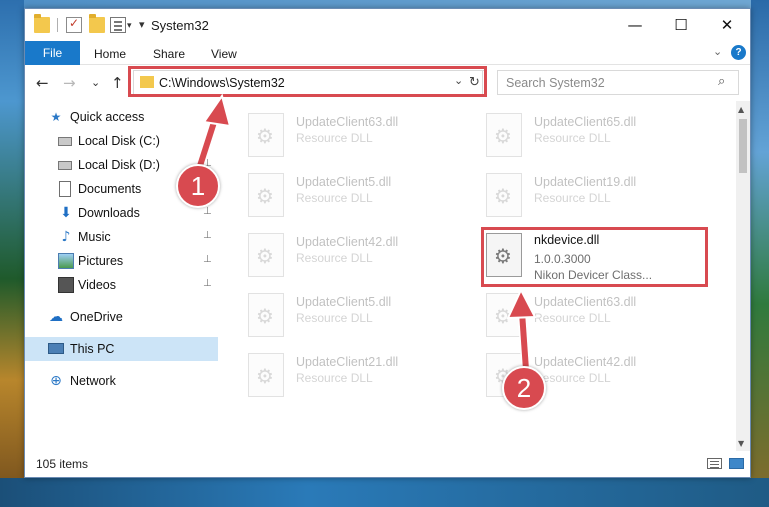 This screenshot has height=507, width=769. I want to click on this-pc-icon, so click(56, 348).